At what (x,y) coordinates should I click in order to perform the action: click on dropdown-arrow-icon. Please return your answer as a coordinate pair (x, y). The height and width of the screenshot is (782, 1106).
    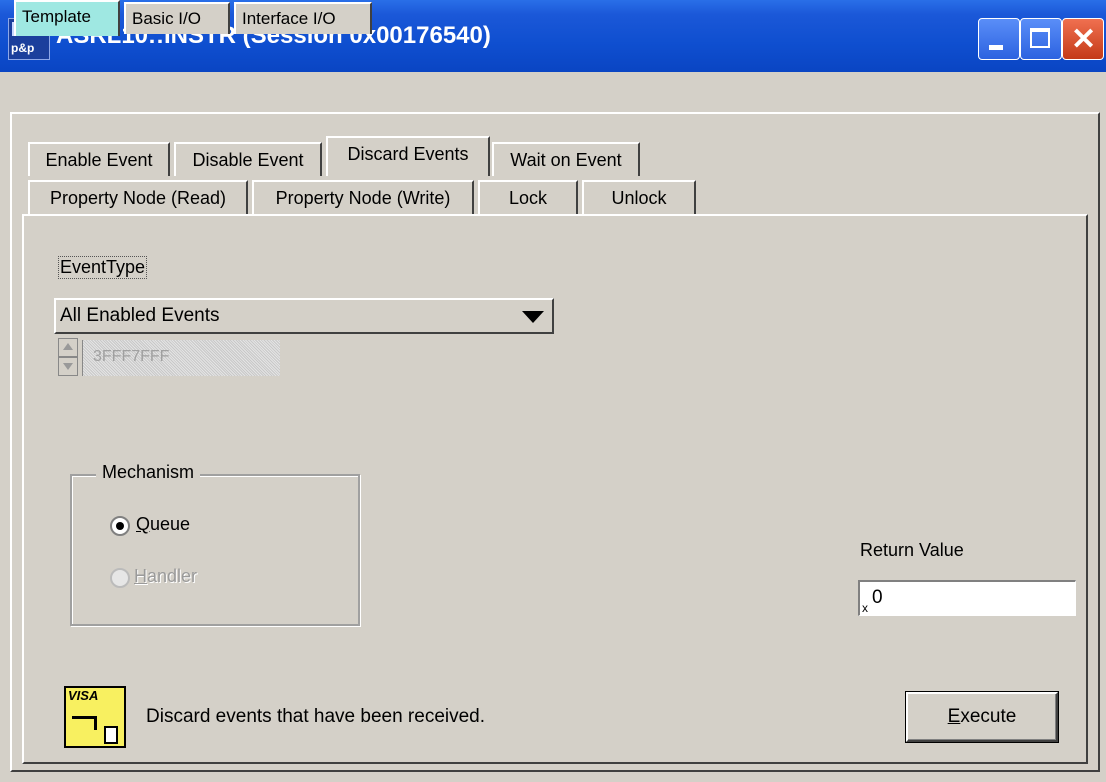
    Looking at the image, I should click on (533, 317).